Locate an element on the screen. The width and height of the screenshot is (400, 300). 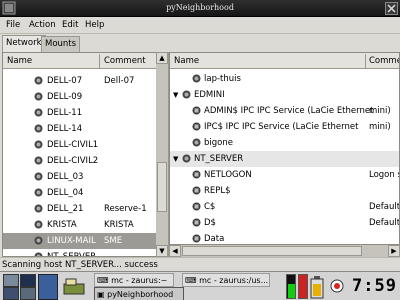
share-row: REPL$ is located at coordinates (284, 191).